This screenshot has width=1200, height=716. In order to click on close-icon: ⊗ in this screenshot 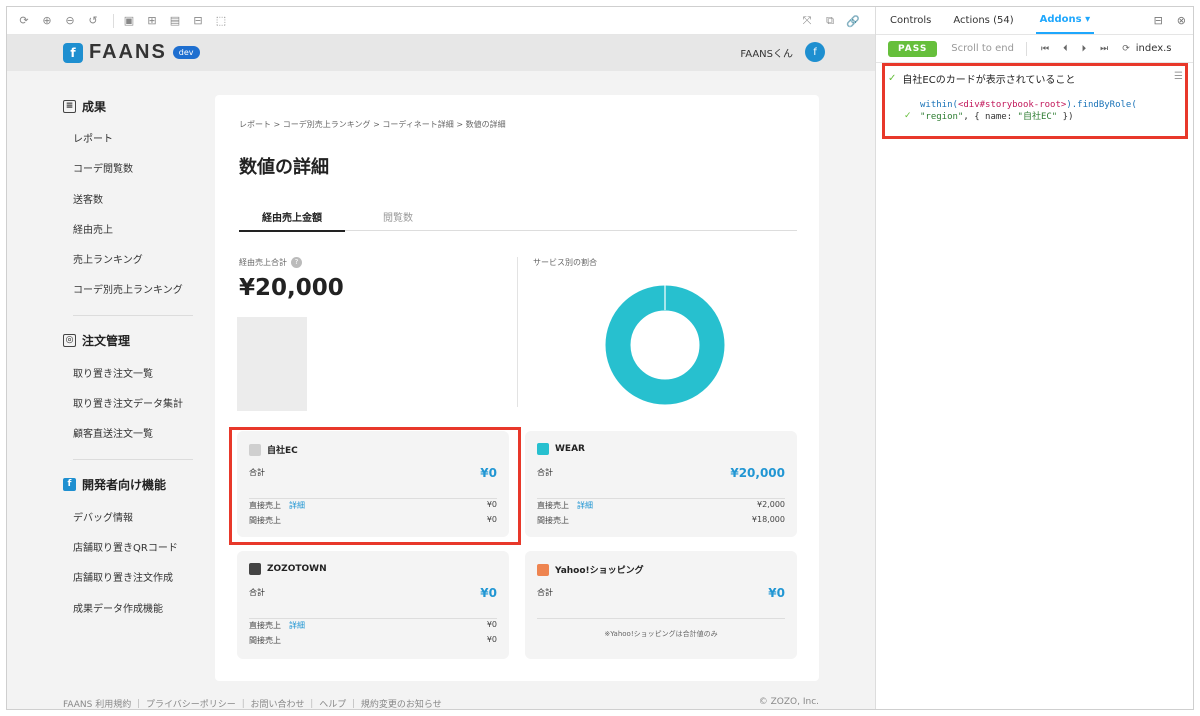, I will do `click(1181, 20)`.